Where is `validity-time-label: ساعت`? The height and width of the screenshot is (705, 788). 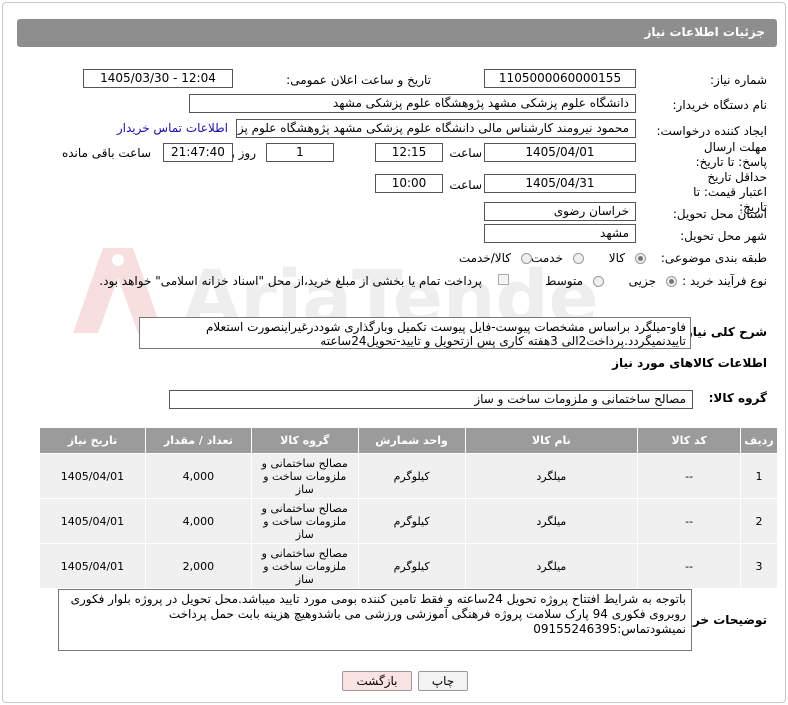 validity-time-label: ساعت is located at coordinates (465, 185).